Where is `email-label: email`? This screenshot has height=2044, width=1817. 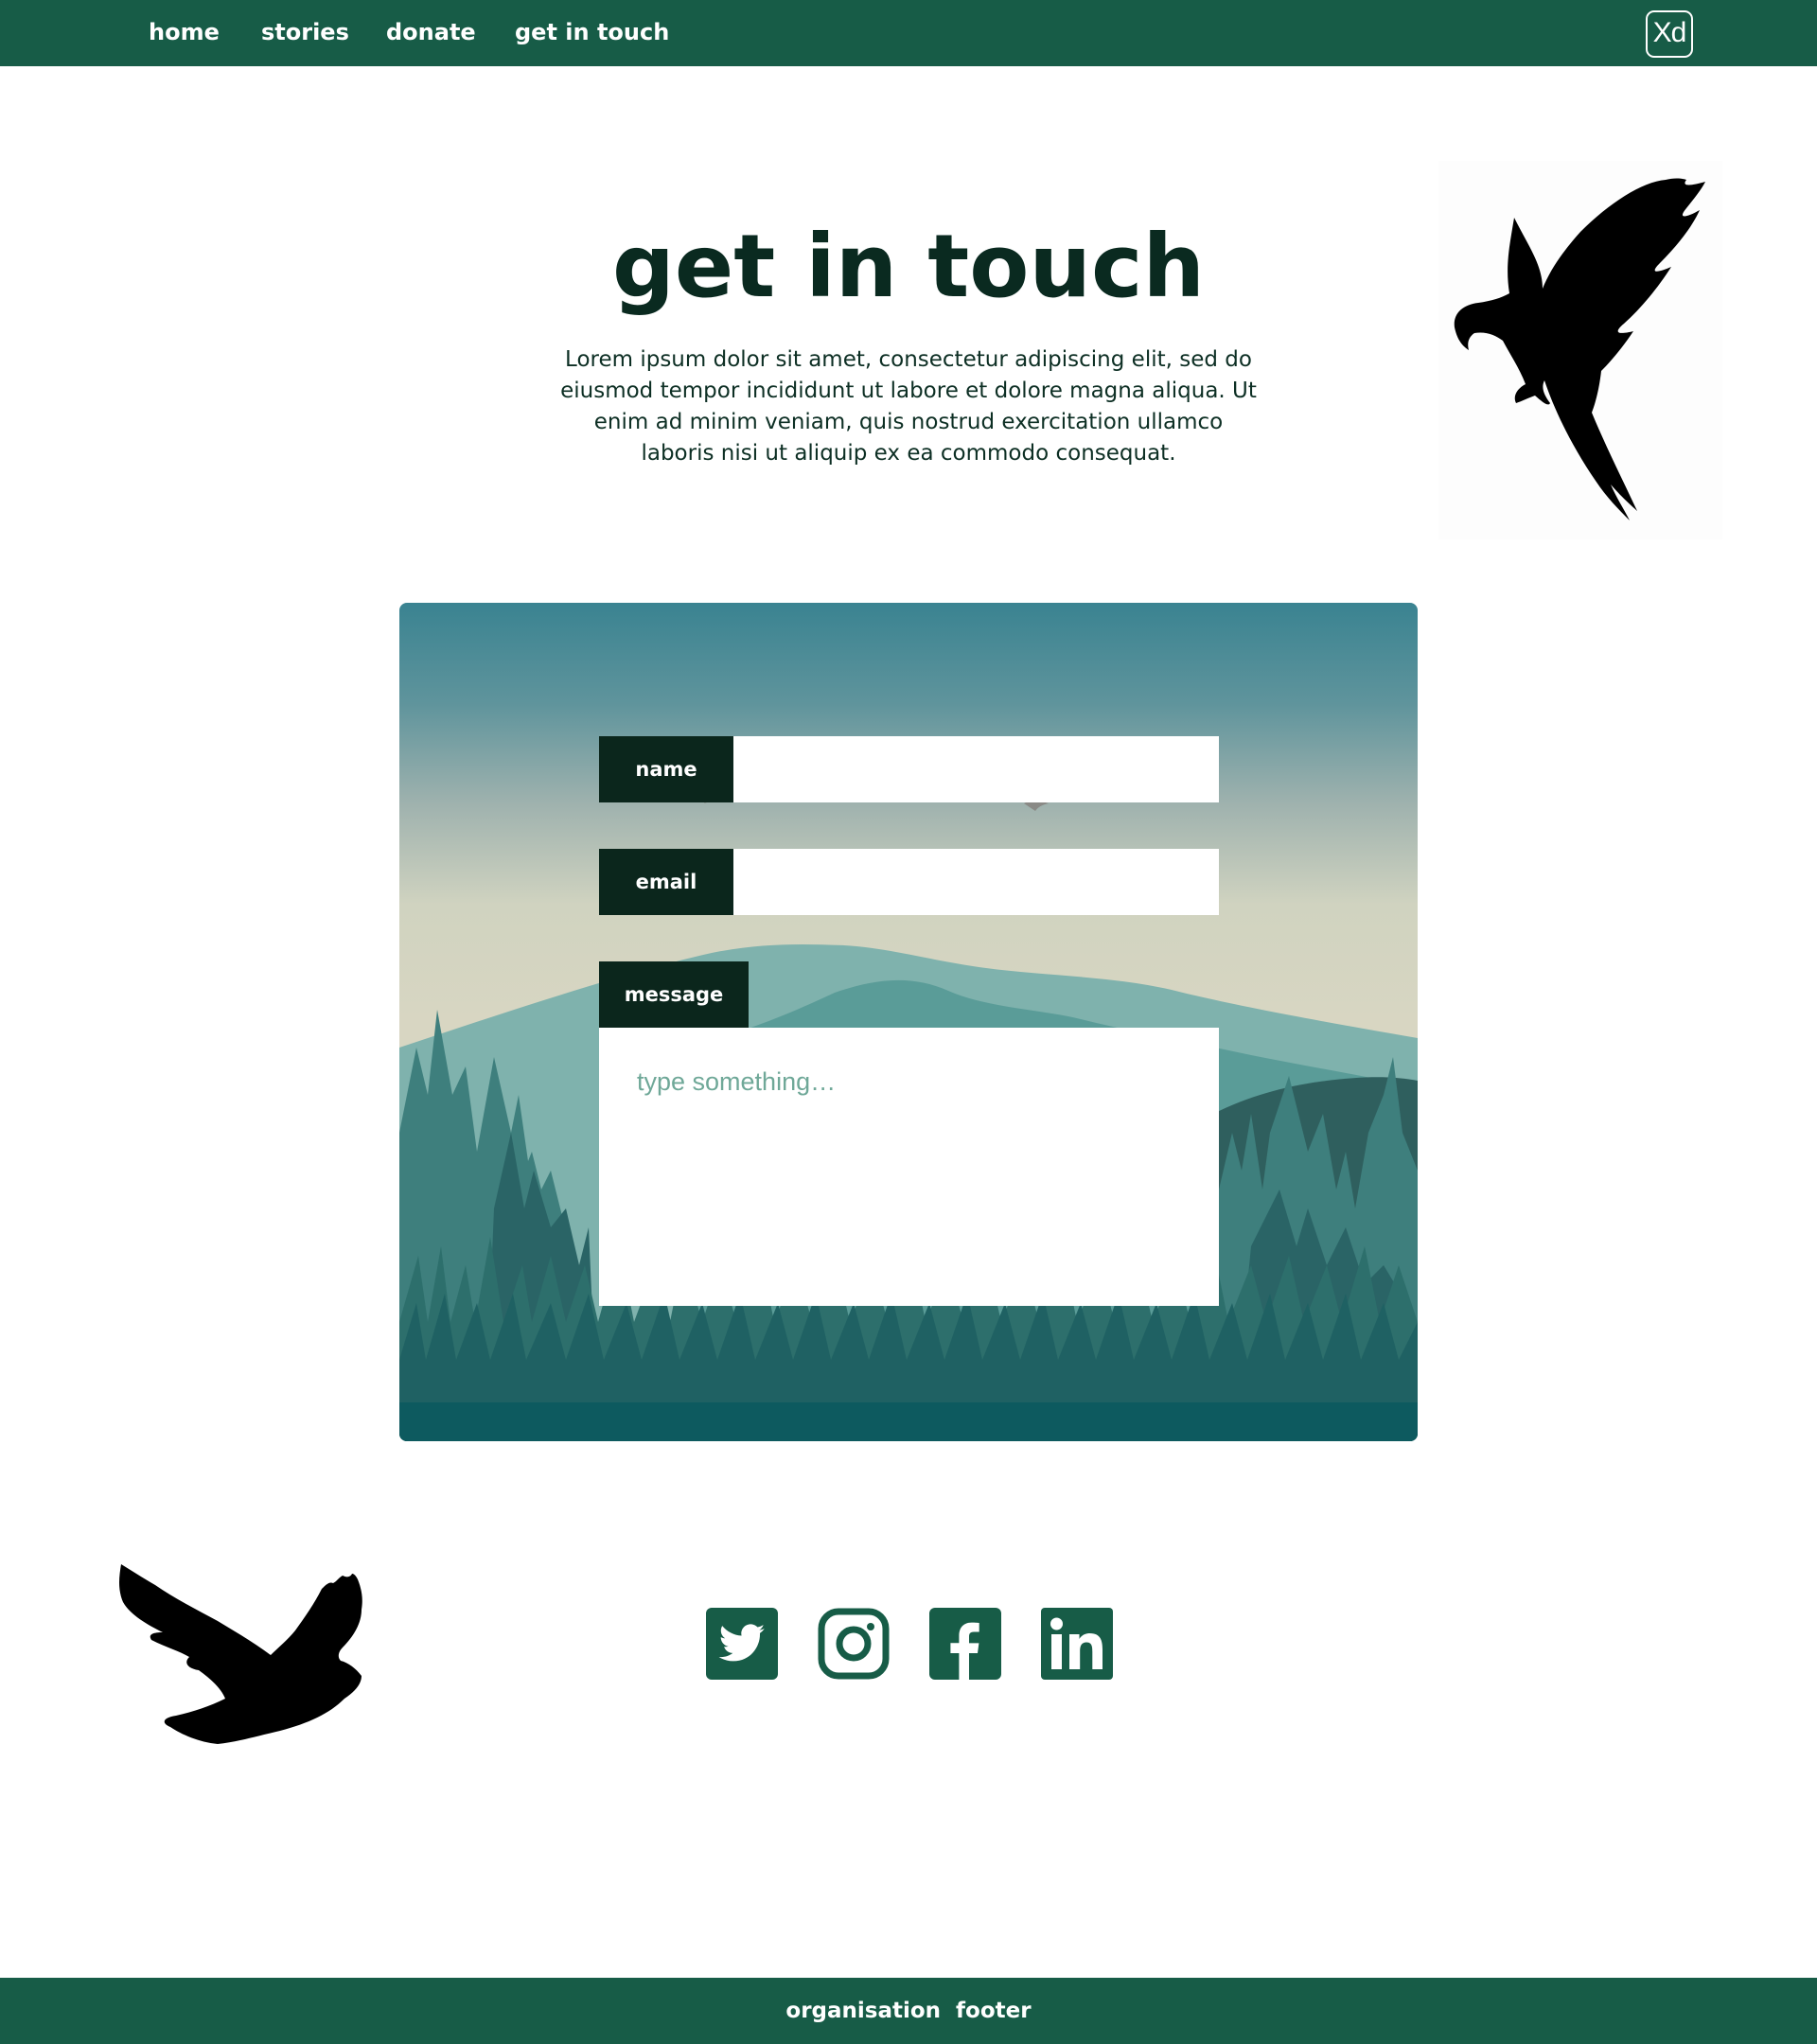
email-label: email is located at coordinates (666, 882).